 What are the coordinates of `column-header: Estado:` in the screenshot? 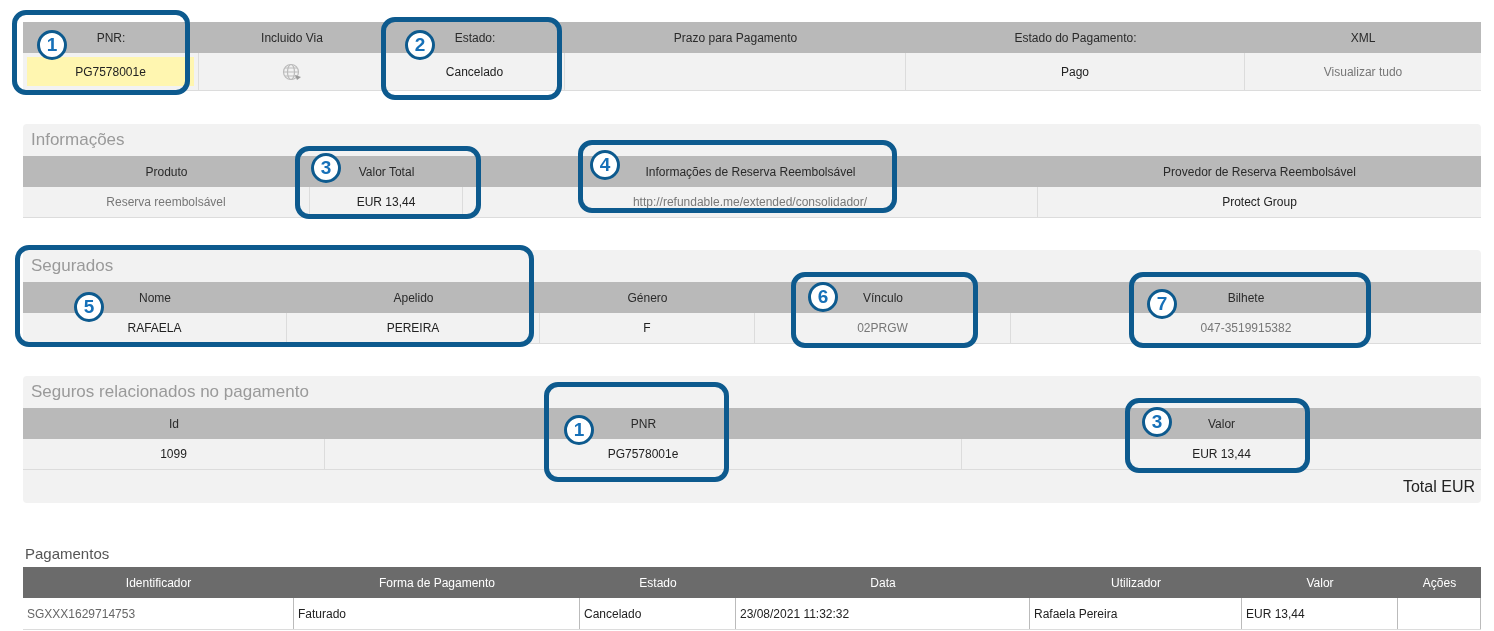 It's located at (475, 37).